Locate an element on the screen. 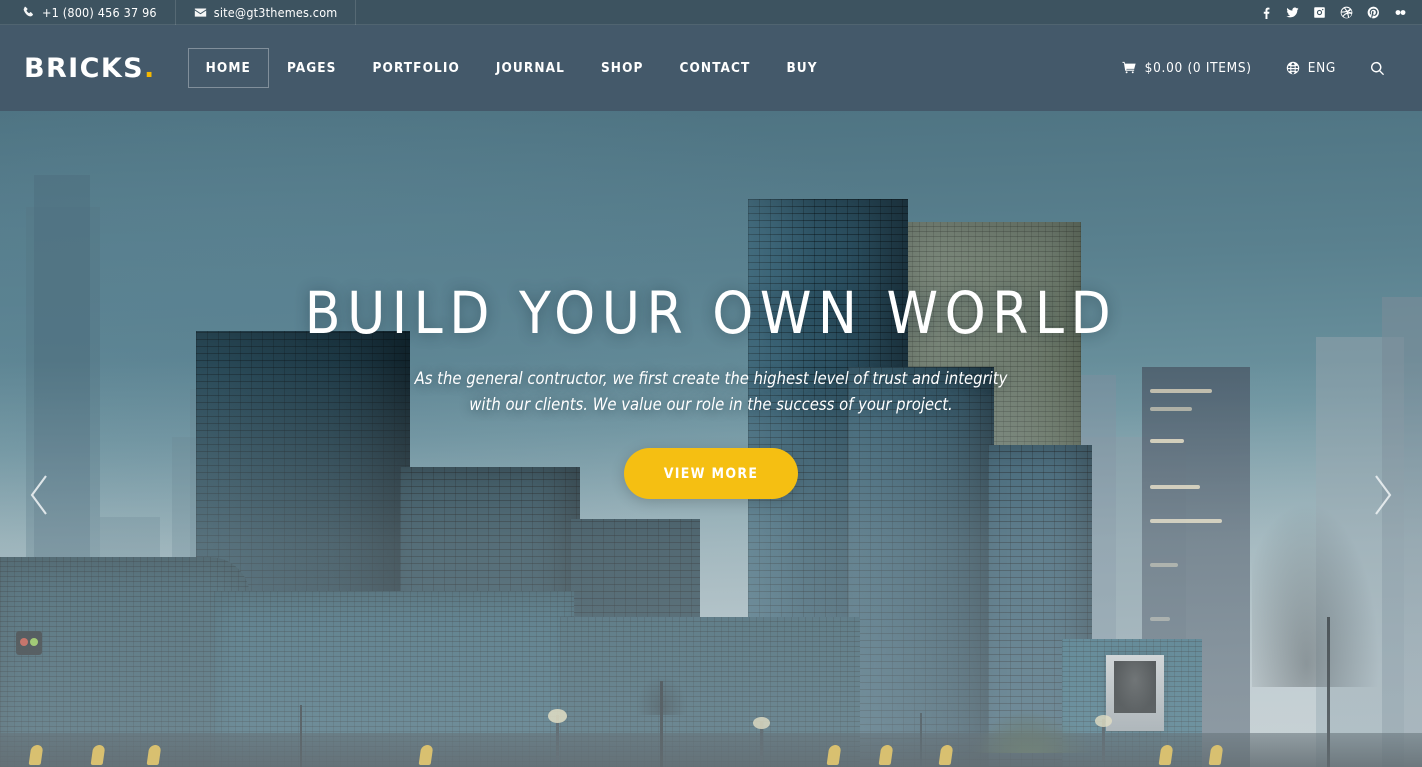 The width and height of the screenshot is (1422, 767). phone-icon is located at coordinates (28, 12).